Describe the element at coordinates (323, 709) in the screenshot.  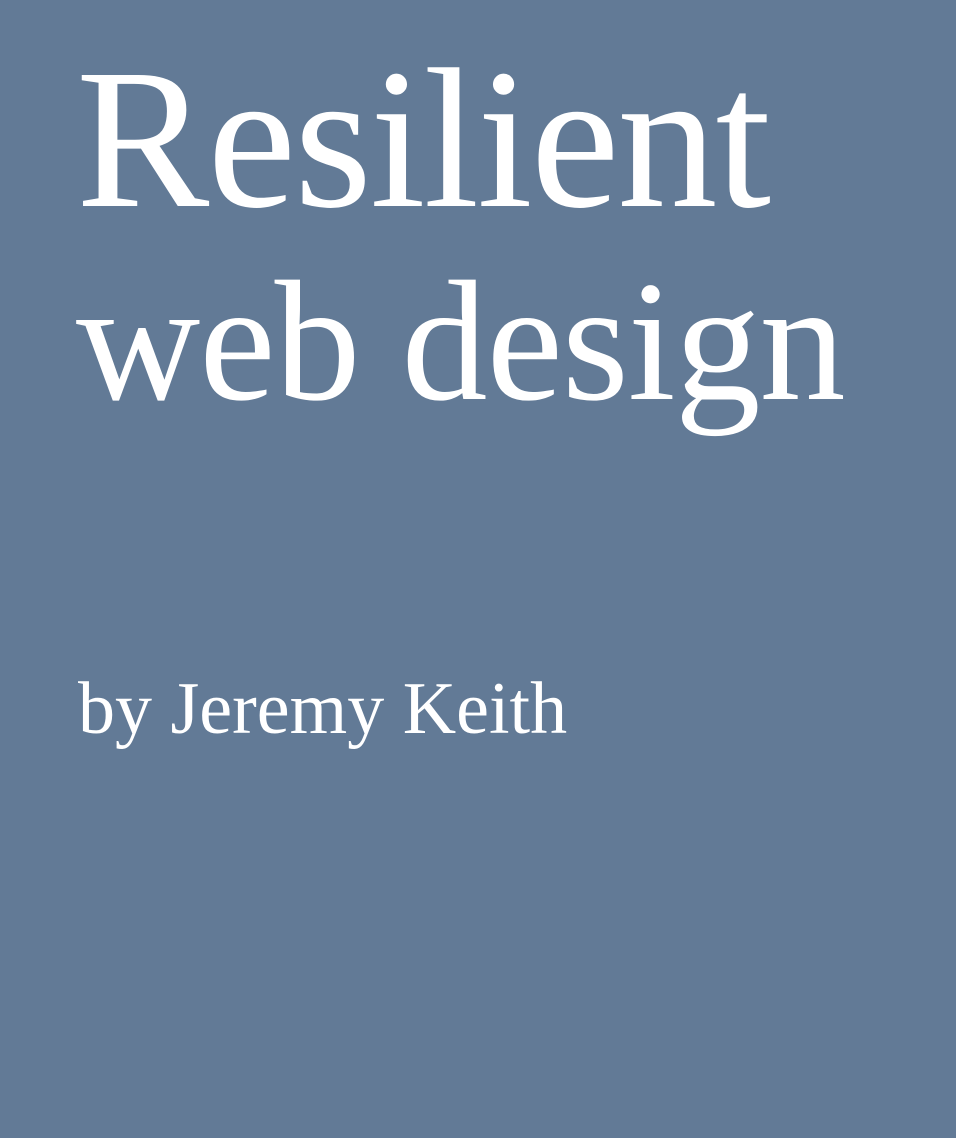
I see `book-author: by Jeremy Keith` at that location.